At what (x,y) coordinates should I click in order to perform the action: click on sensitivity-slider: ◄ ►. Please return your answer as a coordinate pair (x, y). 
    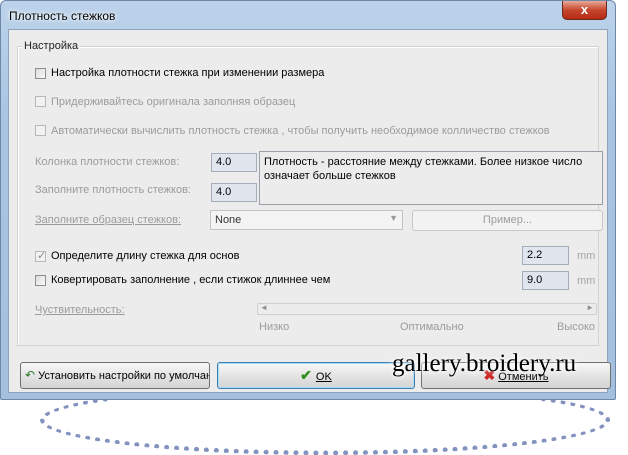
    Looking at the image, I should click on (427, 309).